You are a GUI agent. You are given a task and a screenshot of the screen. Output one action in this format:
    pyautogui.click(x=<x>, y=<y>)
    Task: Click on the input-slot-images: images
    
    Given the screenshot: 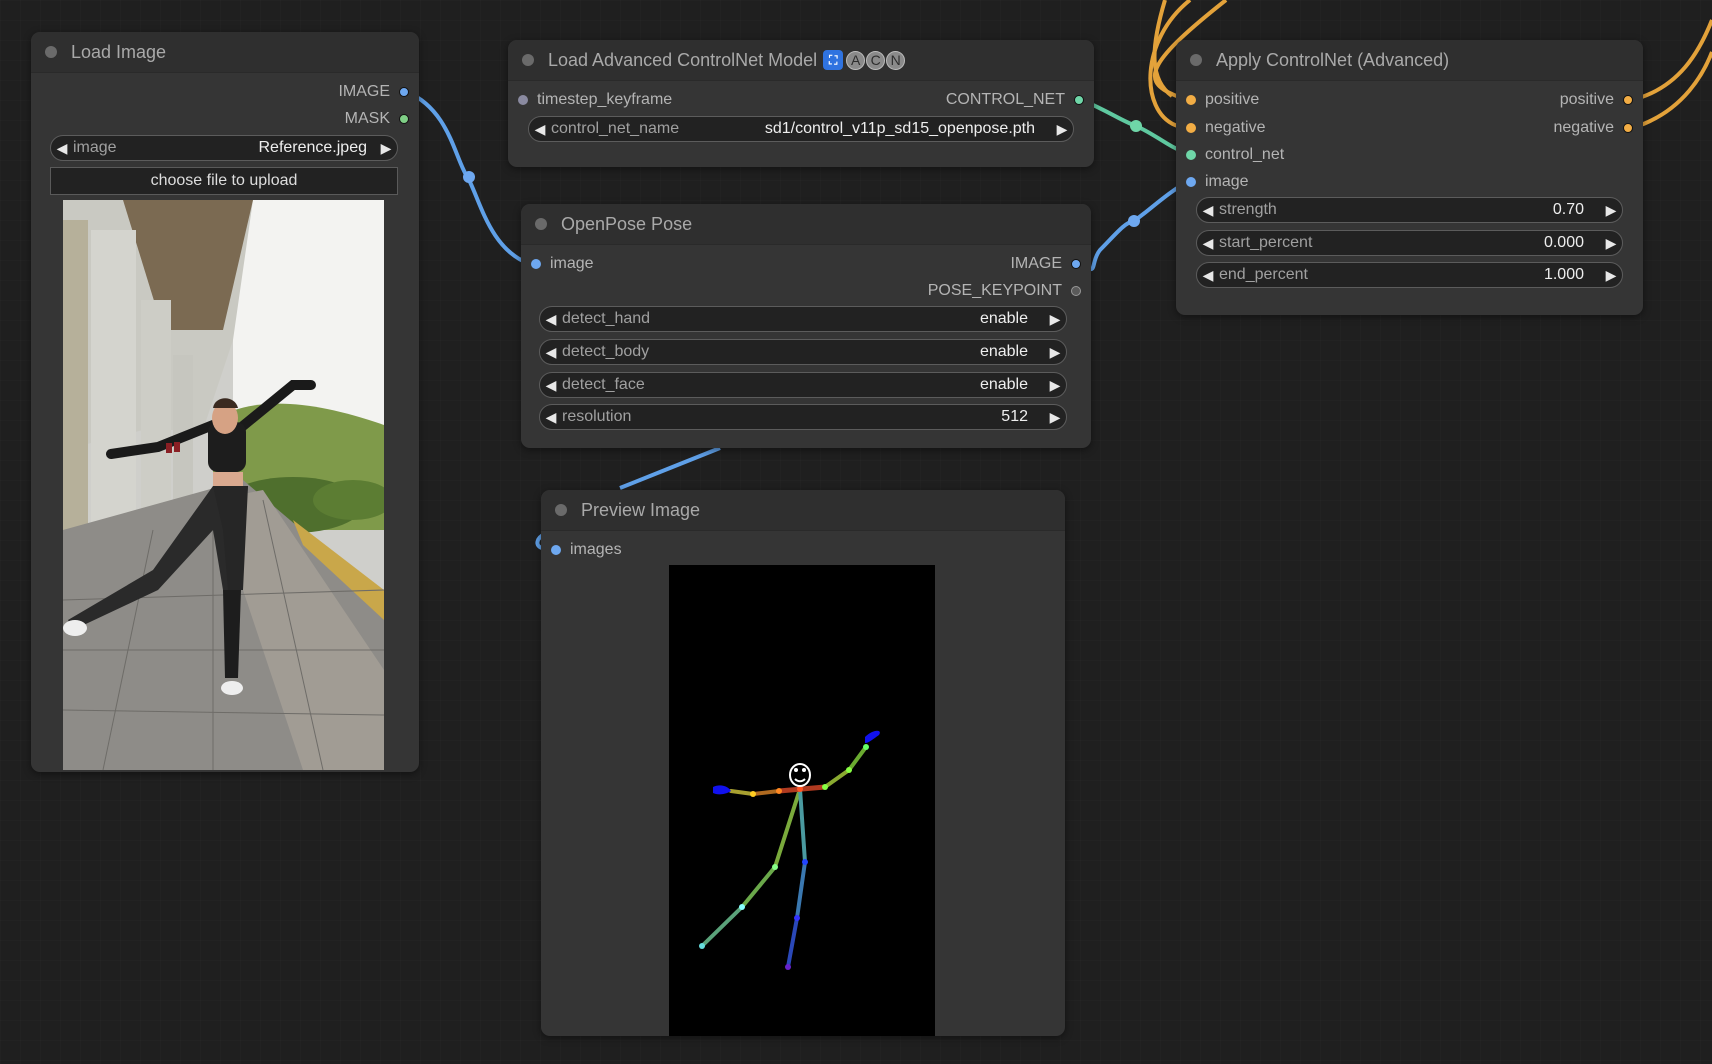 What is the action you would take?
    pyautogui.click(x=586, y=550)
    